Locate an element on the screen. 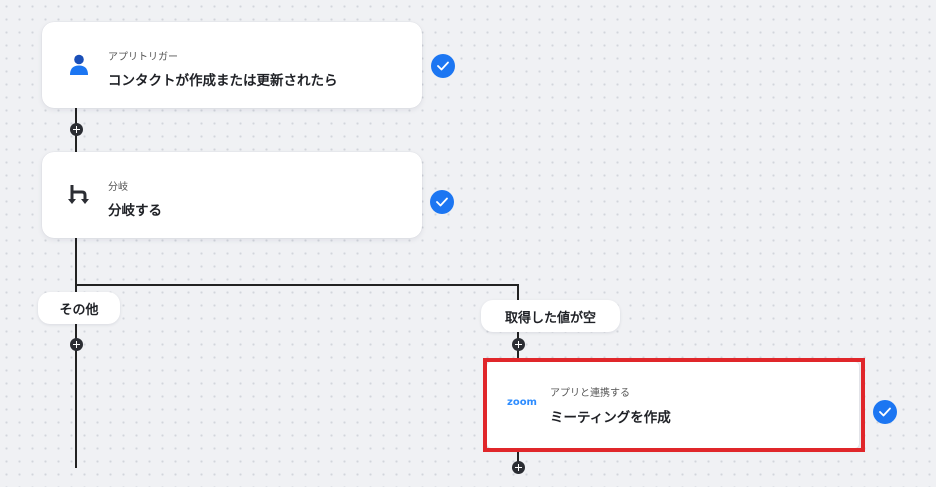 The width and height of the screenshot is (936, 487). branch-step-card: 分岐 分岐する is located at coordinates (232, 195).